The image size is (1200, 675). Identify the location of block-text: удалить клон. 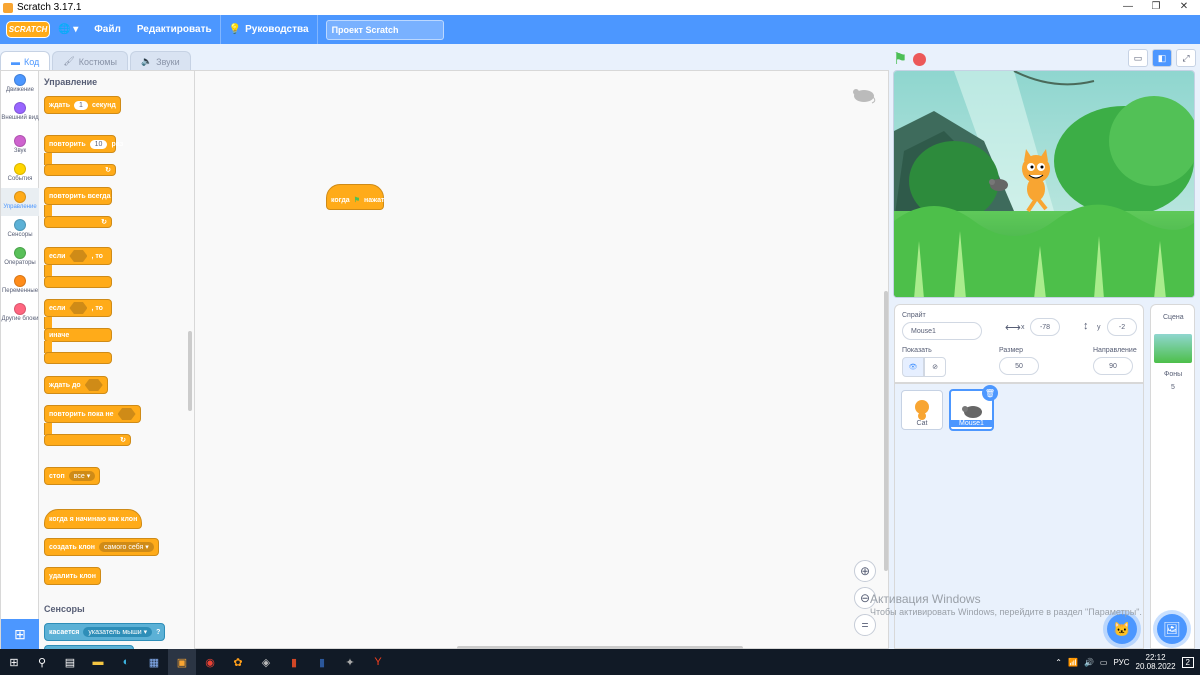
(72, 576).